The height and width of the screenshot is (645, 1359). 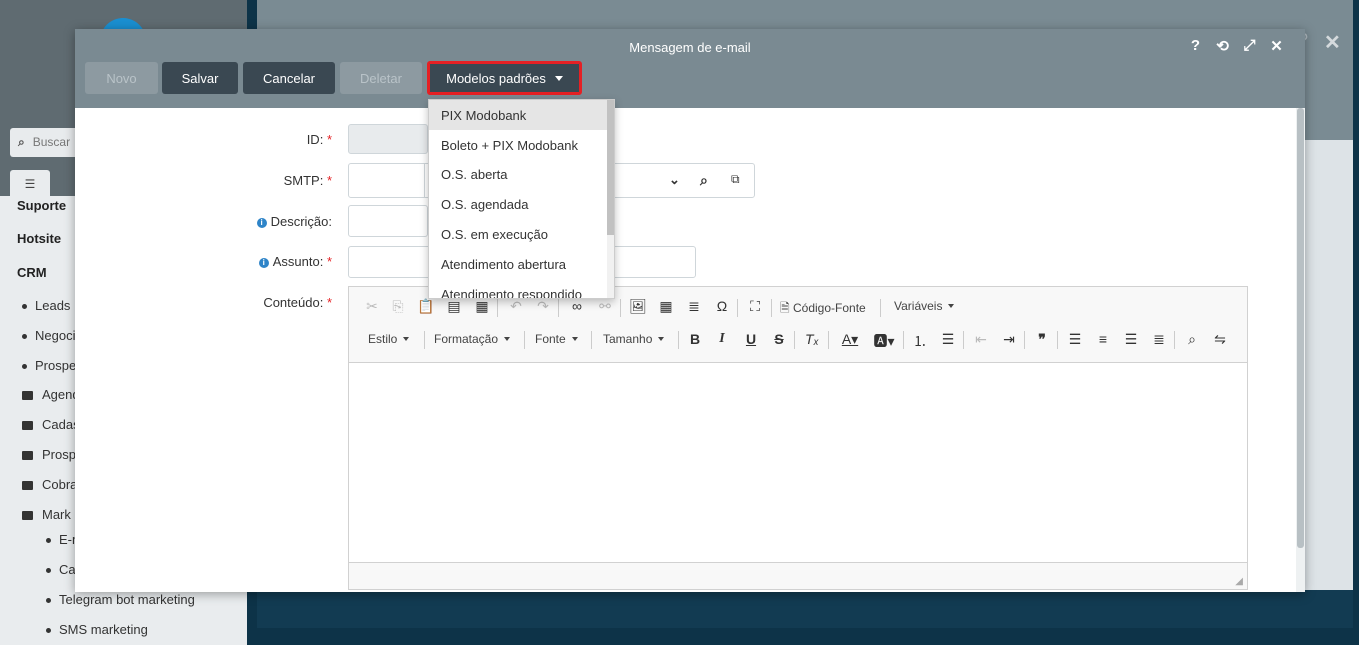 What do you see at coordinates (1042, 339) in the screenshot?
I see `blockquote-icon: ❞` at bounding box center [1042, 339].